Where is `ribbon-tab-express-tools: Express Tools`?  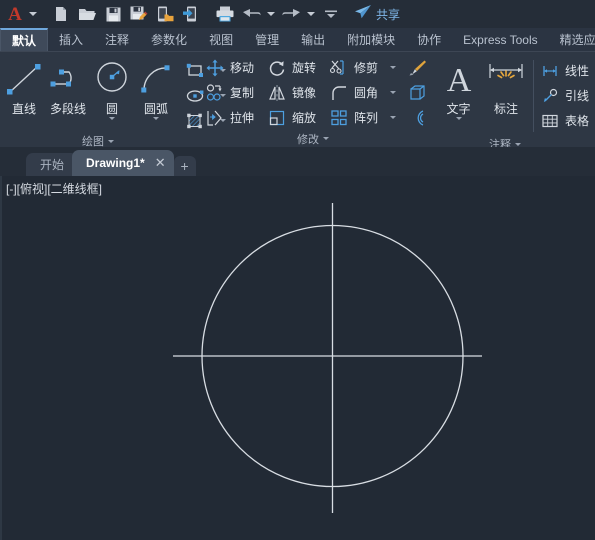 ribbon-tab-express-tools: Express Tools is located at coordinates (500, 39).